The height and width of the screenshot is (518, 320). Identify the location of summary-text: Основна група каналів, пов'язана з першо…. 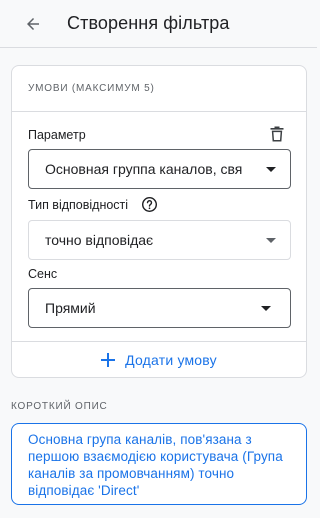
(155, 465).